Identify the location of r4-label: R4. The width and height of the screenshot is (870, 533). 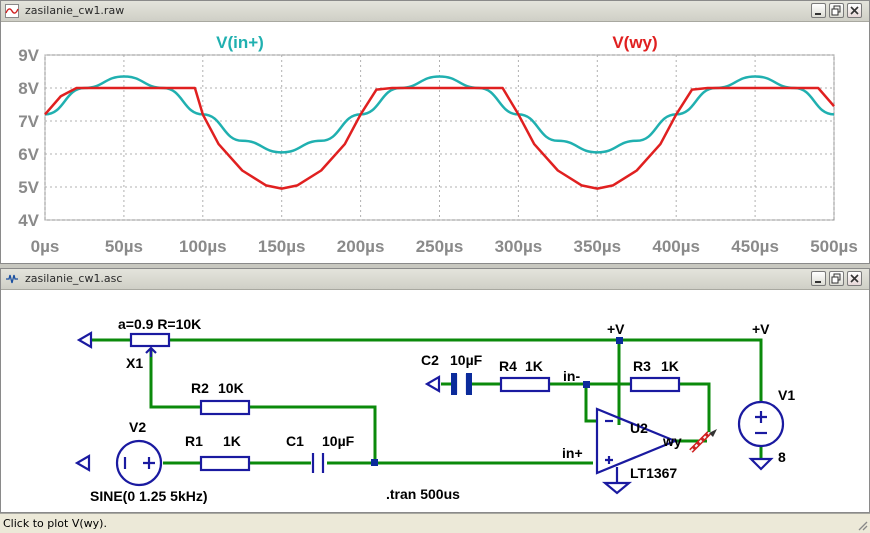
(508, 366).